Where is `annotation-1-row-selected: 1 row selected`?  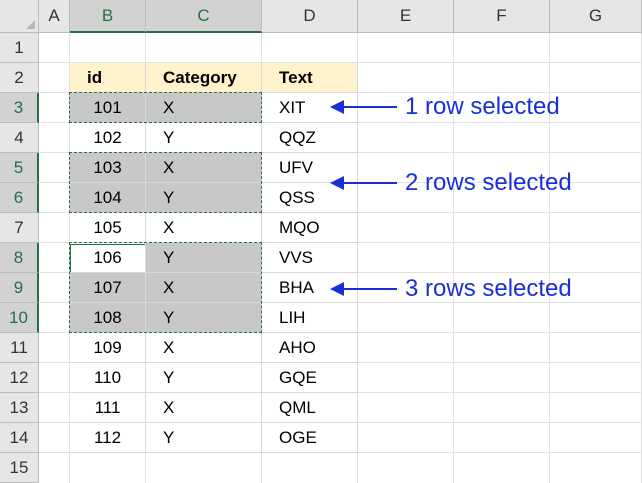
annotation-1-row-selected: 1 row selected is located at coordinates (482, 106).